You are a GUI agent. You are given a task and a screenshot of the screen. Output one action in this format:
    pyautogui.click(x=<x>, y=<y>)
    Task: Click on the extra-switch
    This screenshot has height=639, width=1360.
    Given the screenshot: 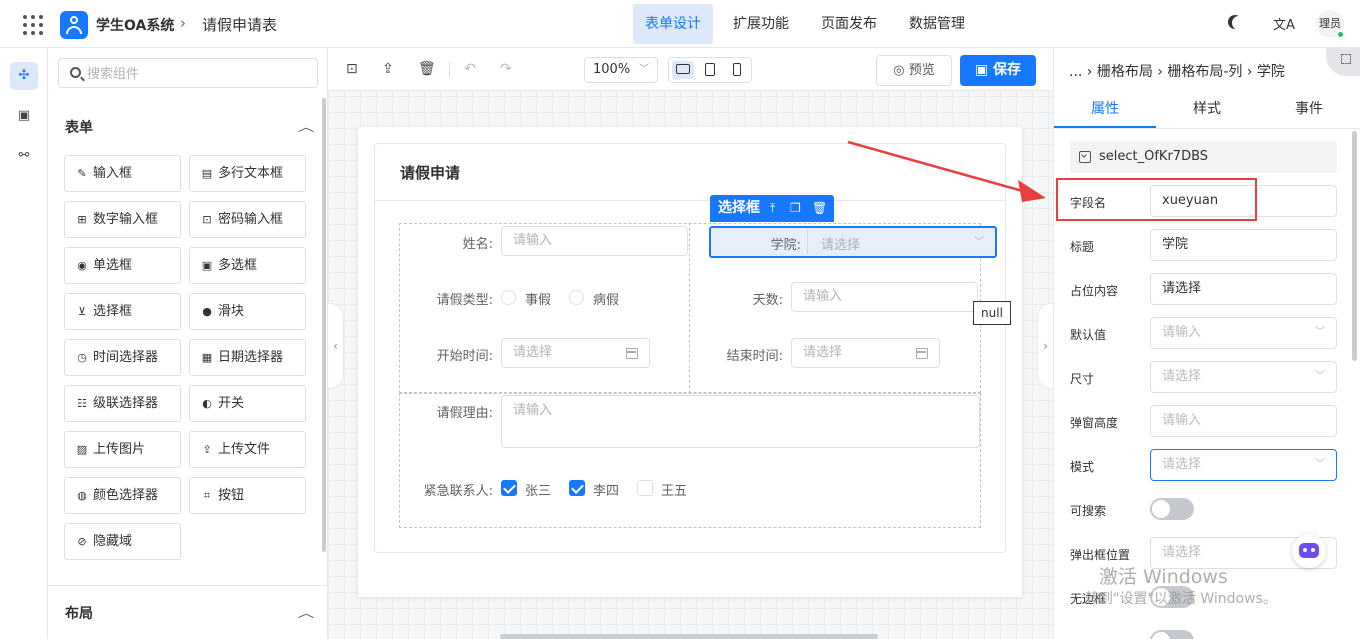 What is the action you would take?
    pyautogui.click(x=1172, y=634)
    